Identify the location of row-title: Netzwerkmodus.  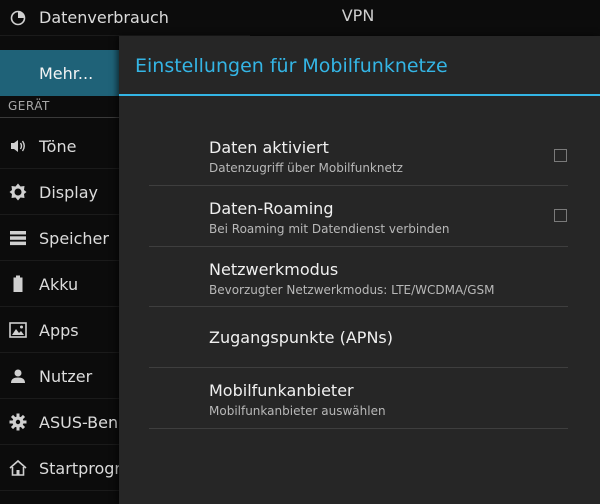
(274, 269).